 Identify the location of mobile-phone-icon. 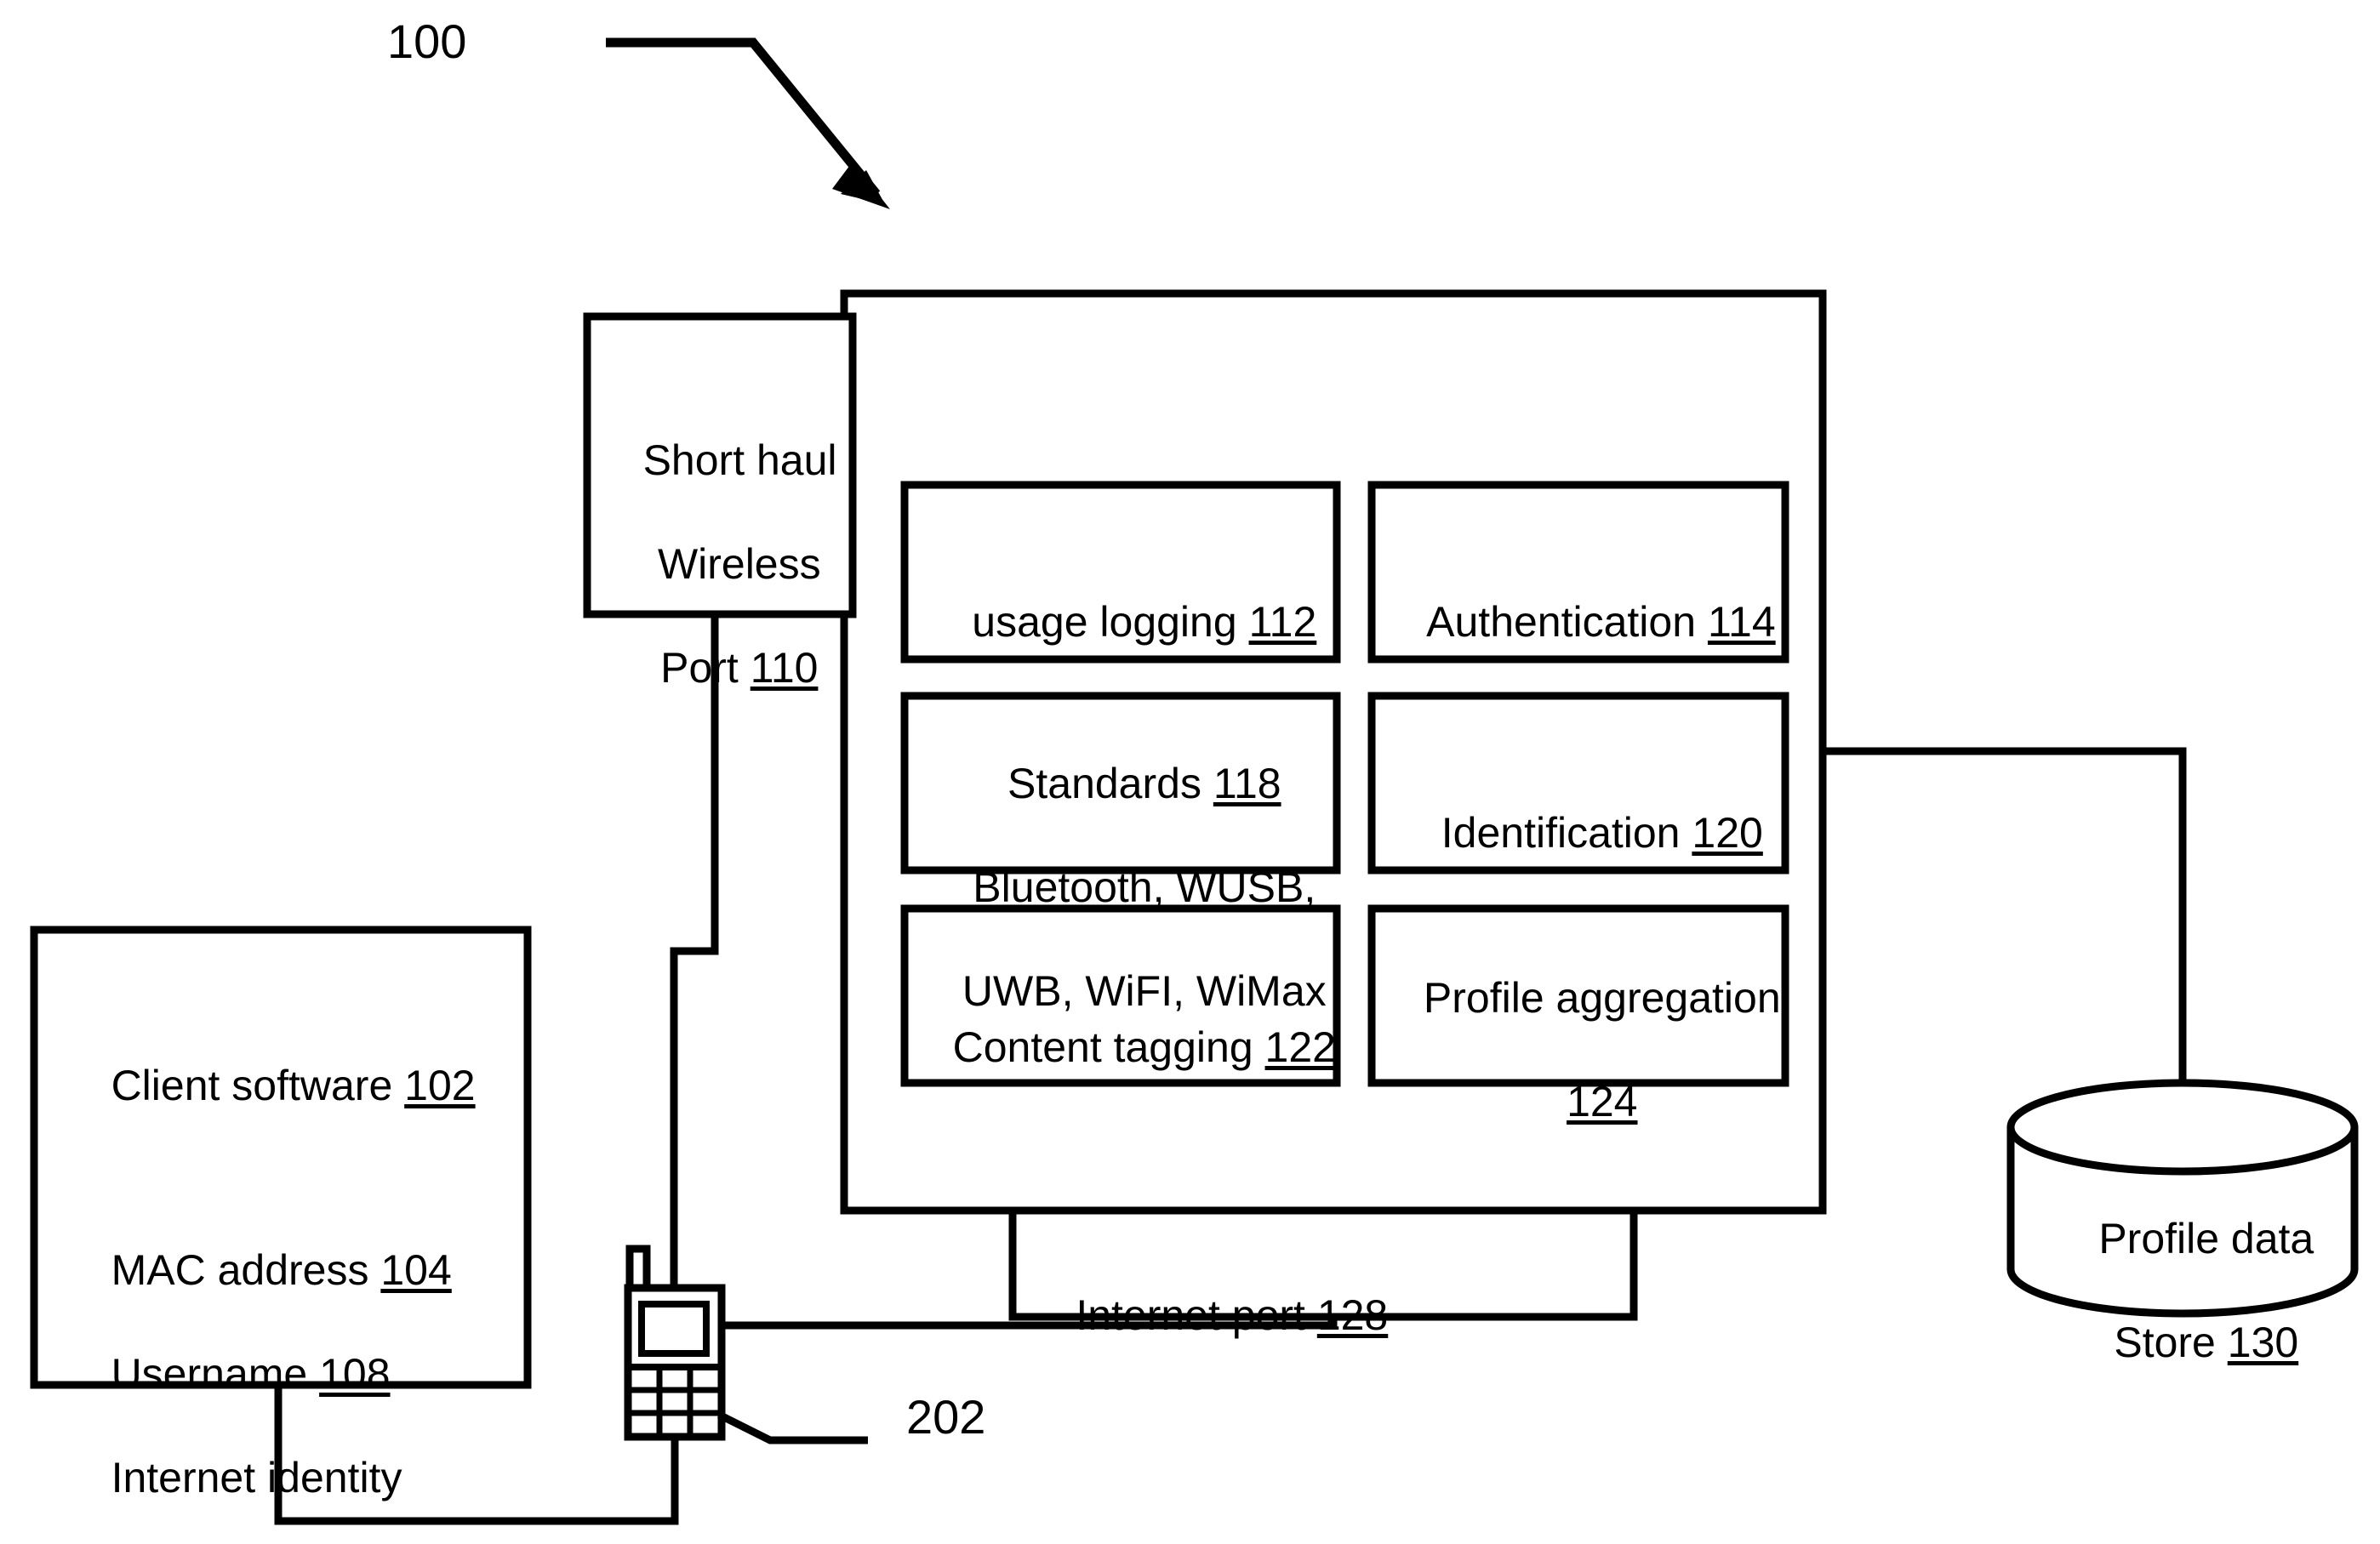
(746, 1344).